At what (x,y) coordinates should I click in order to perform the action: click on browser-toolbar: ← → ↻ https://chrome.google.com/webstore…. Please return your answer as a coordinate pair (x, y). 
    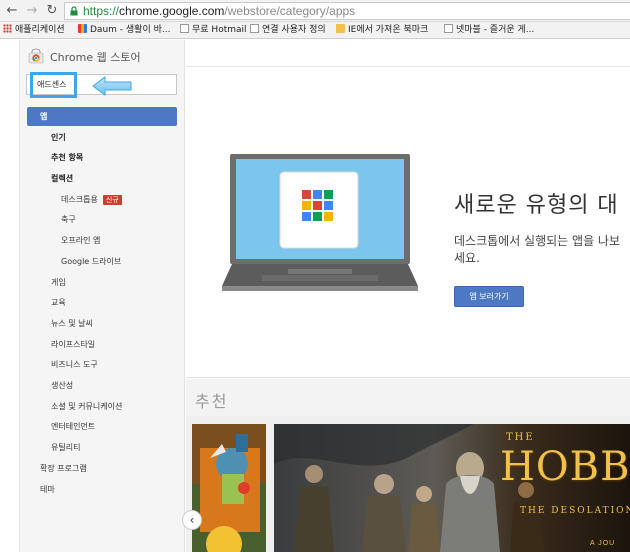
    Looking at the image, I should click on (315, 11).